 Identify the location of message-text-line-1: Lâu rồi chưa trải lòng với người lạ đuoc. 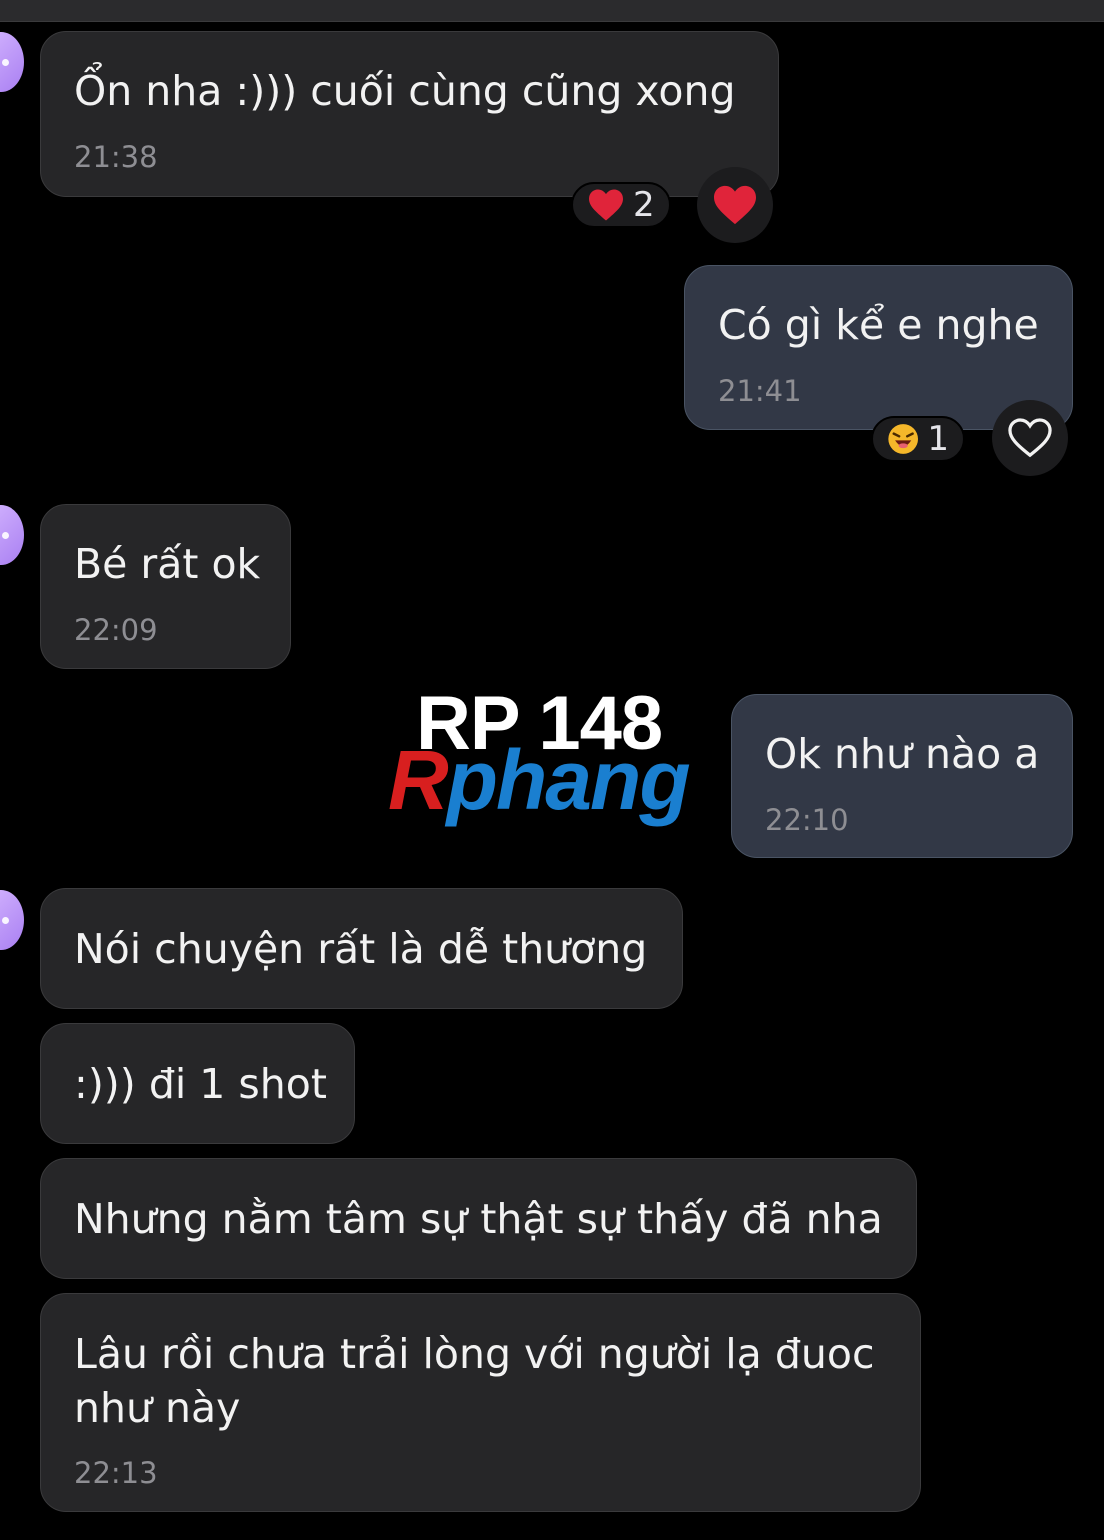
(474, 1354).